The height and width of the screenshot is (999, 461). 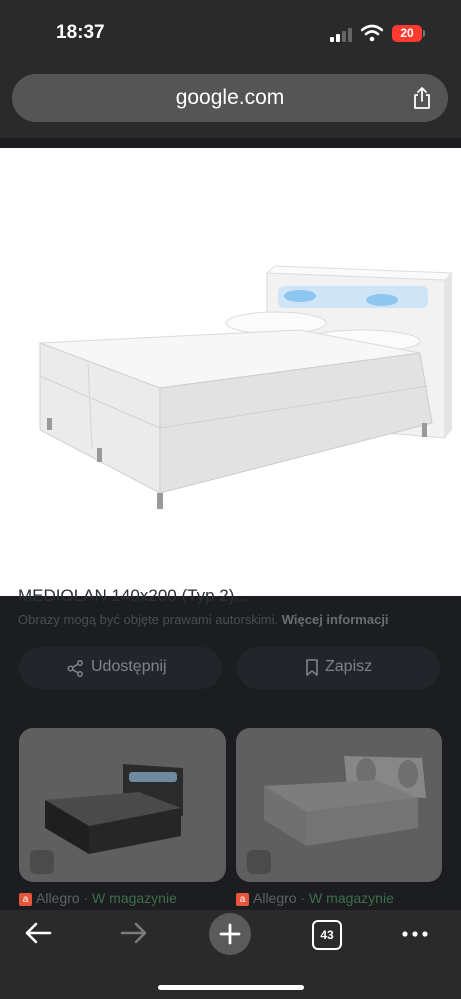 What do you see at coordinates (327, 935) in the screenshot?
I see `tabs-button: 43` at bounding box center [327, 935].